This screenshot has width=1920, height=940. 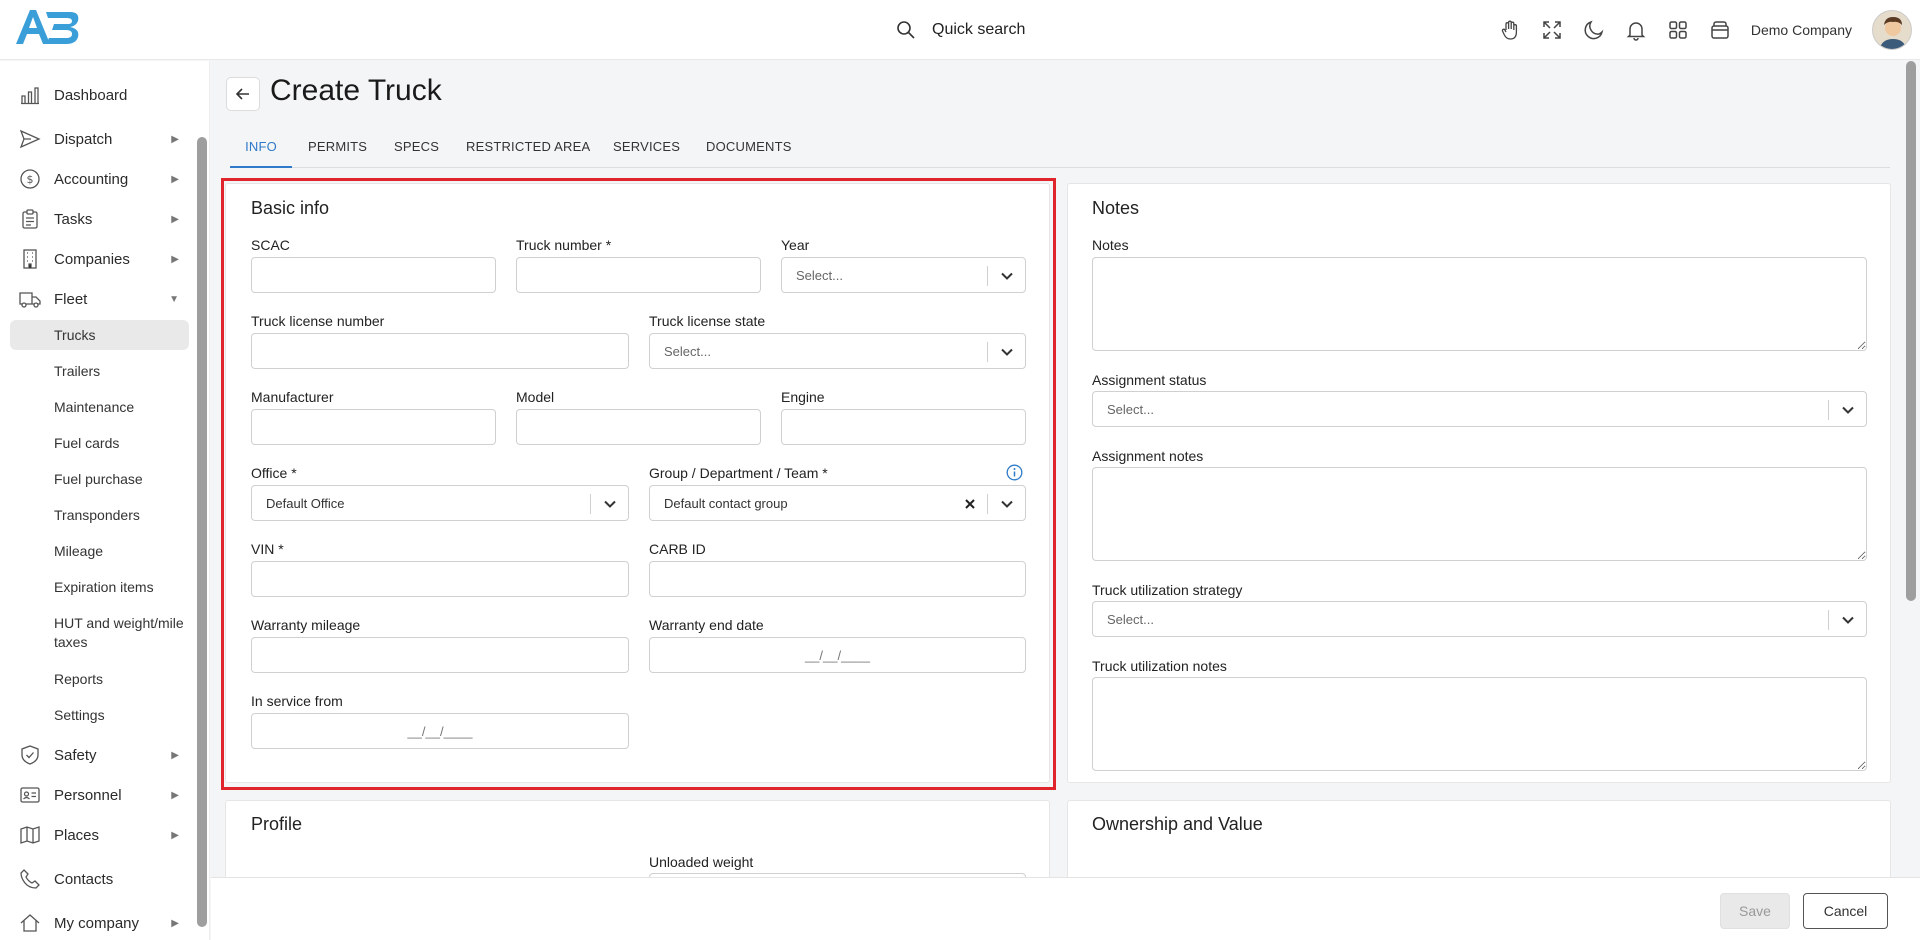 What do you see at coordinates (99, 551) in the screenshot?
I see `sidebar-subitem-mileage: Mileage` at bounding box center [99, 551].